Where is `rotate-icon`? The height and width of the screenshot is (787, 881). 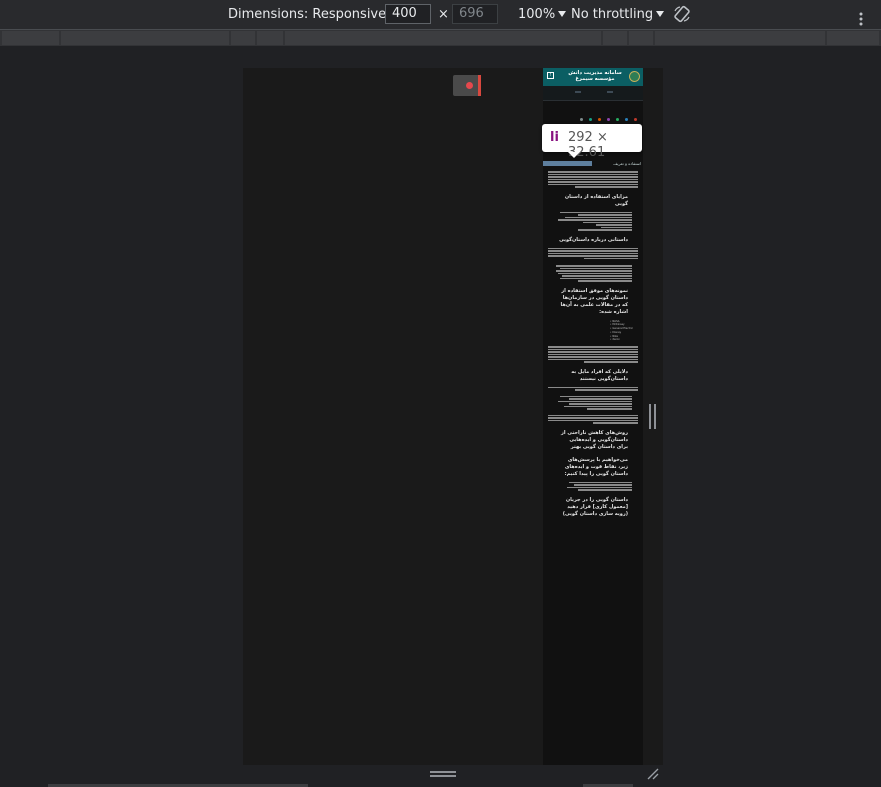 rotate-icon is located at coordinates (682, 14).